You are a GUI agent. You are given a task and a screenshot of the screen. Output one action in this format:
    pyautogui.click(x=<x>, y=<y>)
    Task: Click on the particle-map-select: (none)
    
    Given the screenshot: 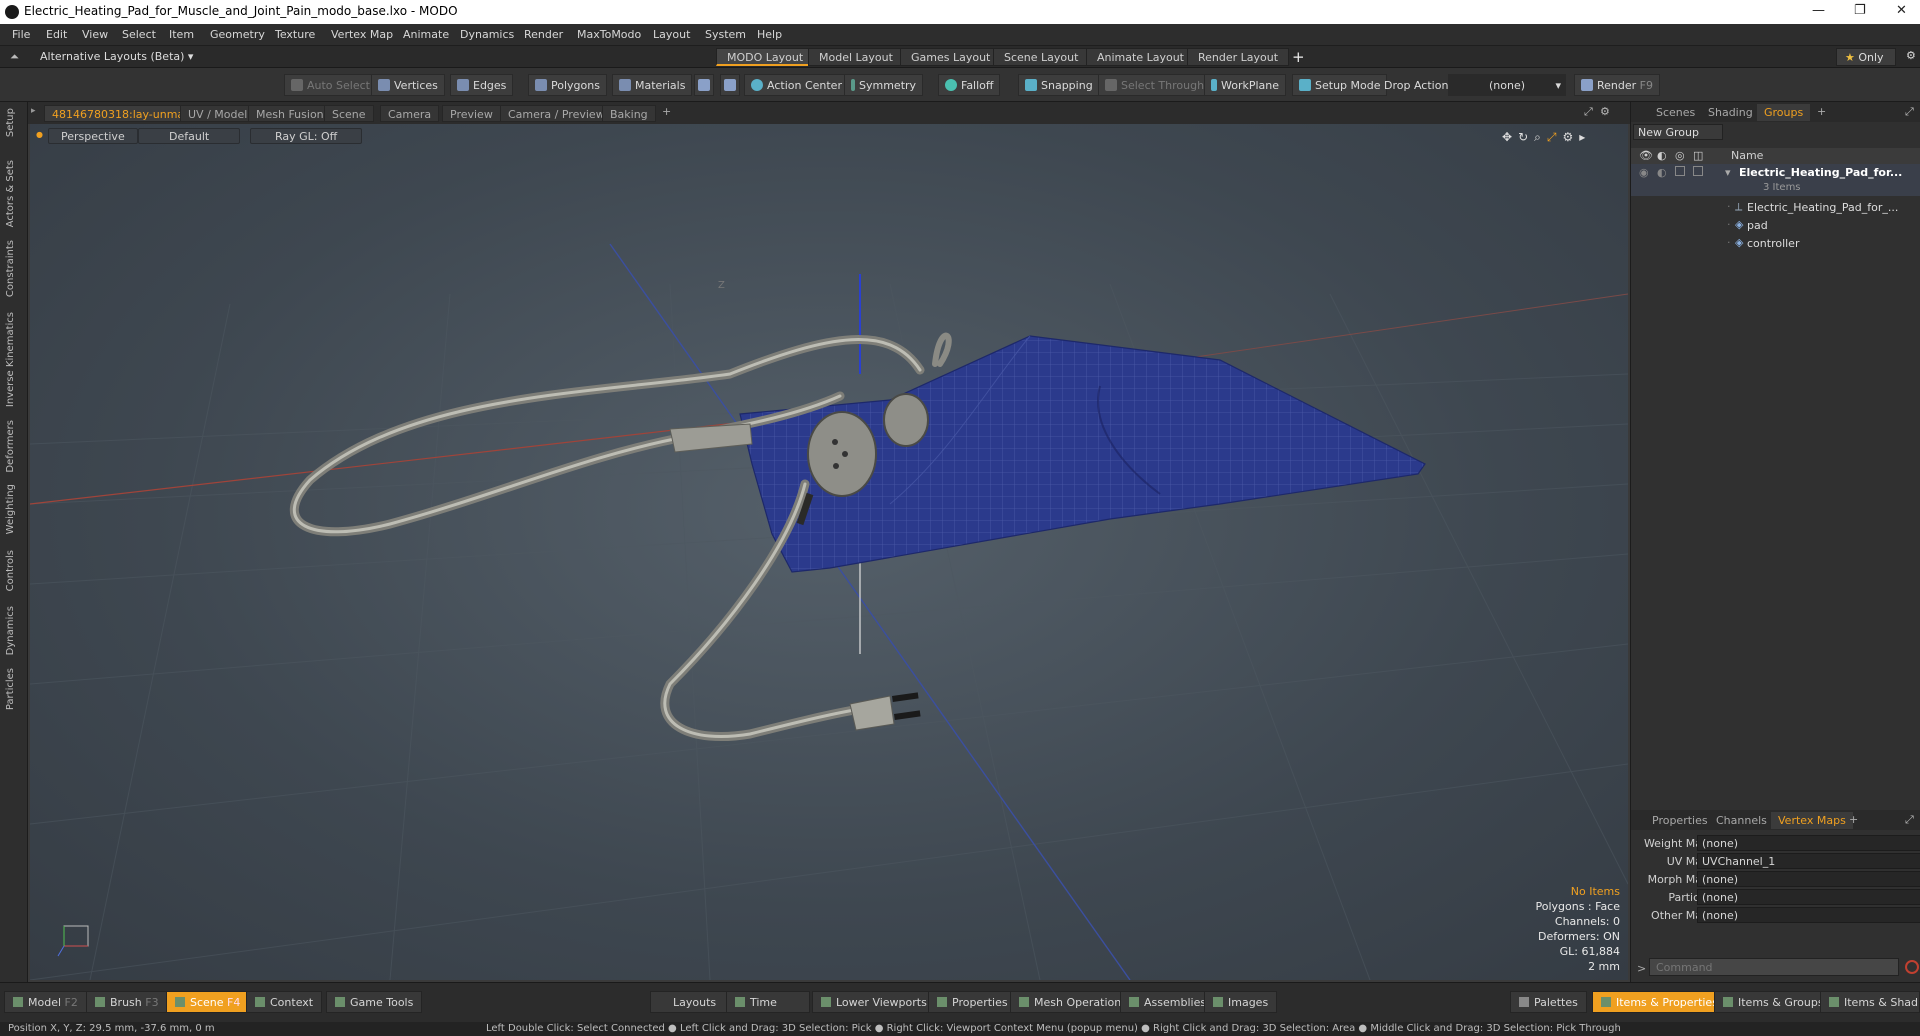 What is the action you would take?
    pyautogui.click(x=1808, y=897)
    